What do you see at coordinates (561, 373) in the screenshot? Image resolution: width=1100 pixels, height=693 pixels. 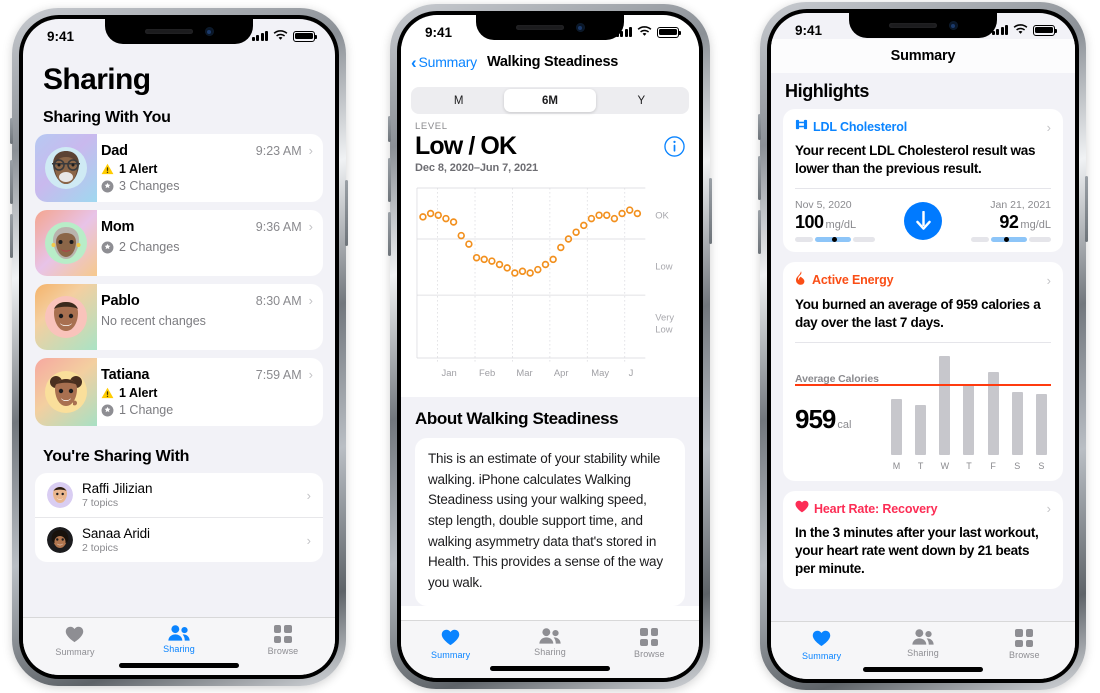 I see `svg-text: Apr` at bounding box center [561, 373].